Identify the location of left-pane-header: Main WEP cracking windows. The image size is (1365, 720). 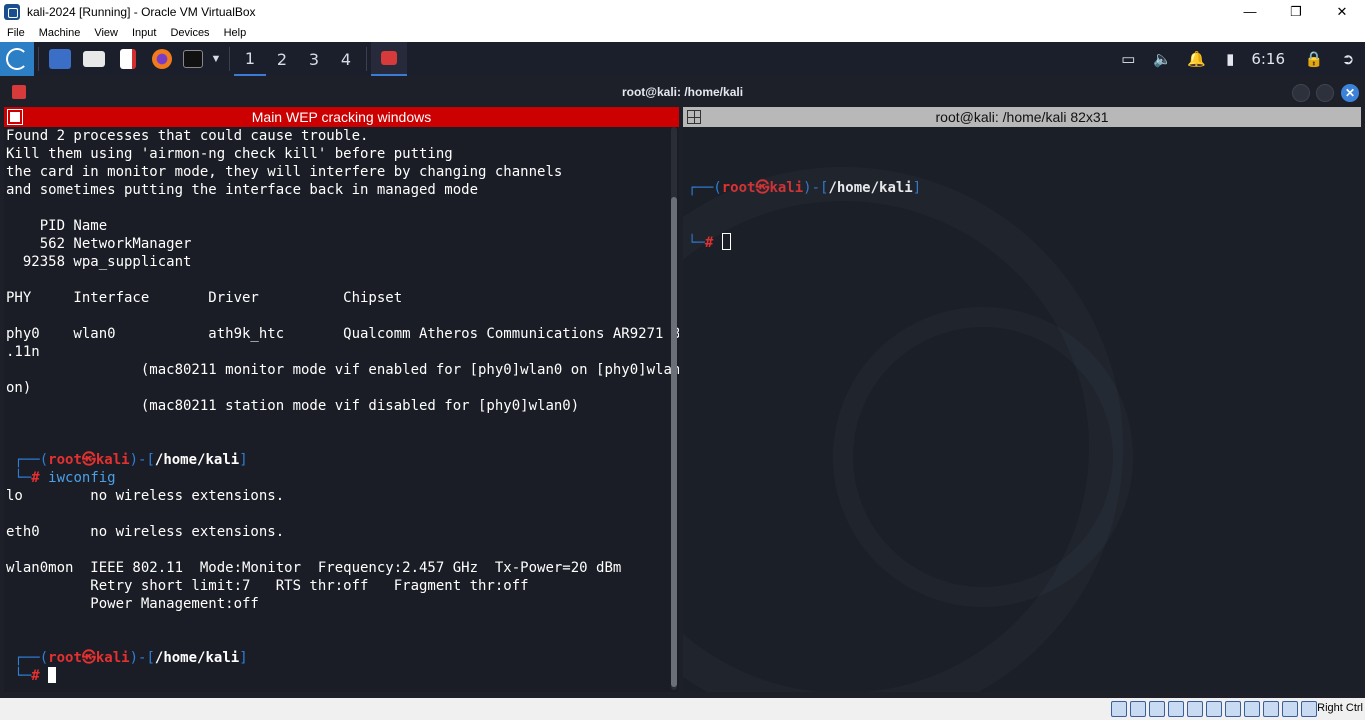
(341, 117).